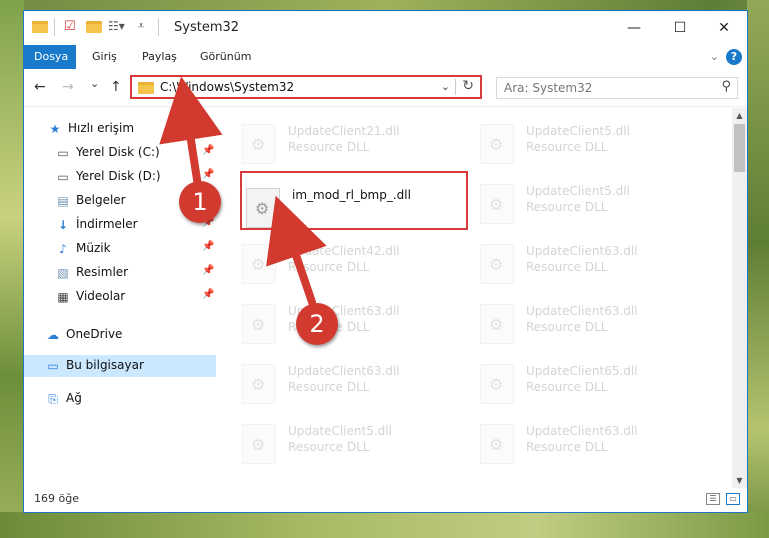 This screenshot has height=538, width=769. I want to click on expand-ribbon-icon: ⌄, so click(714, 56).